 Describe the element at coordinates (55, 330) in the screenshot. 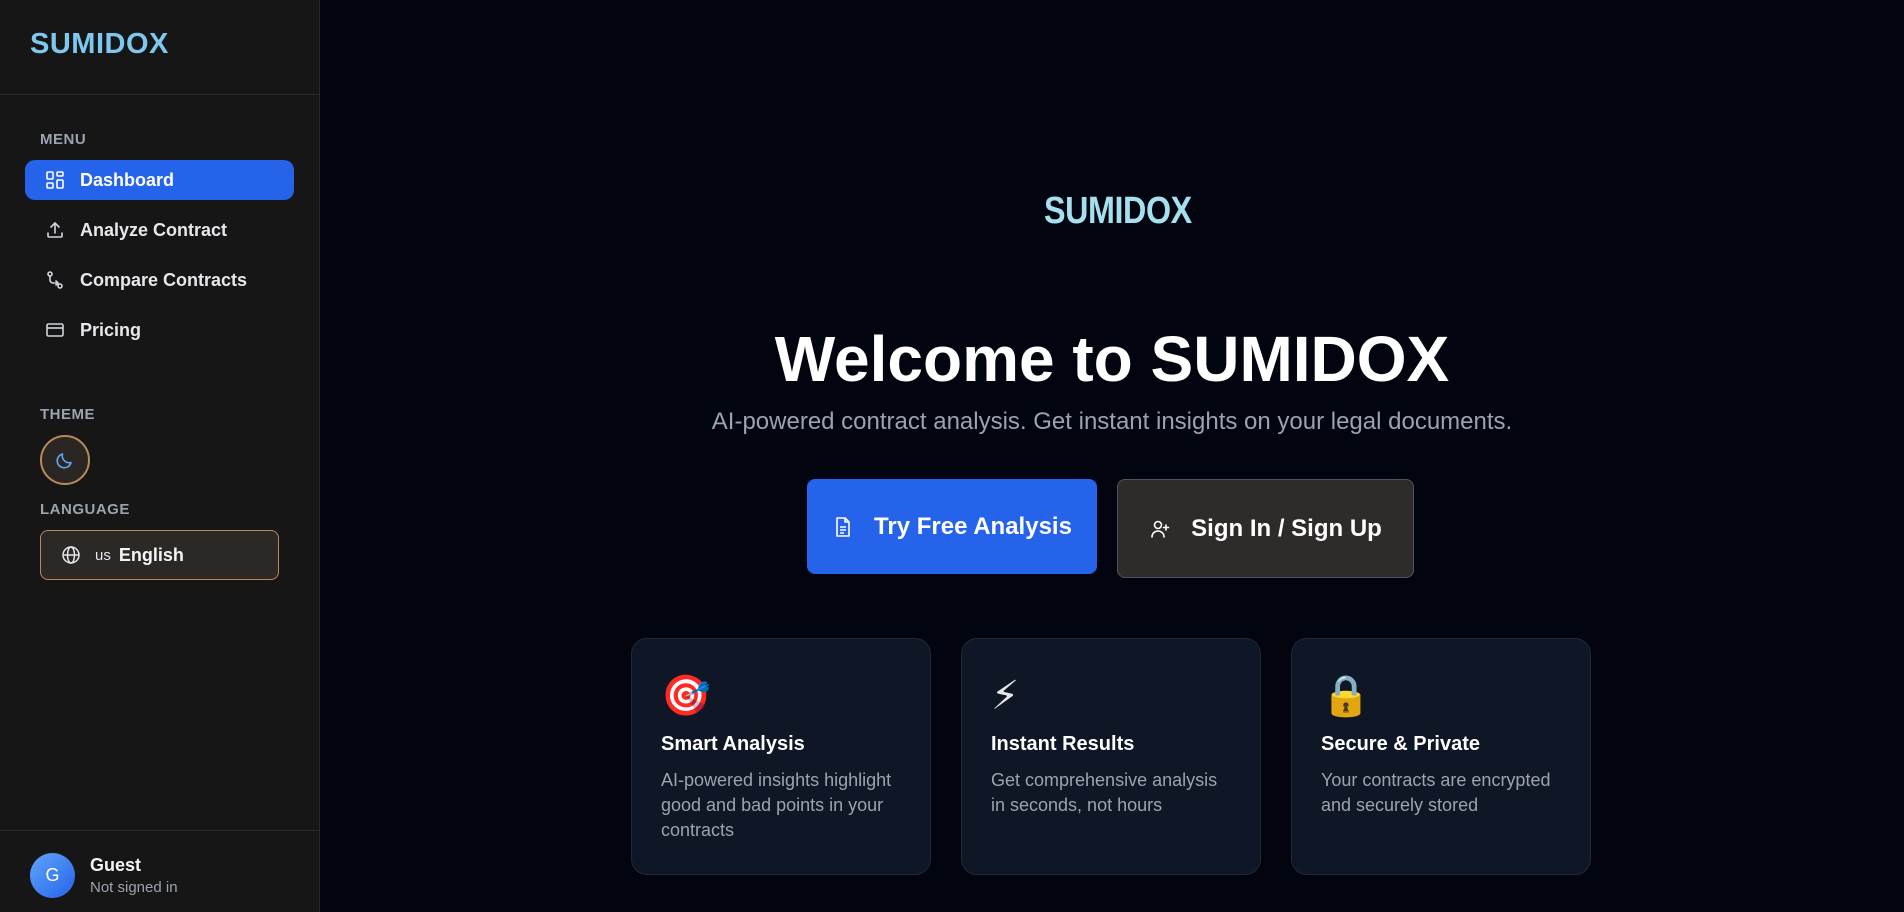

I see `credit-card-icon` at that location.